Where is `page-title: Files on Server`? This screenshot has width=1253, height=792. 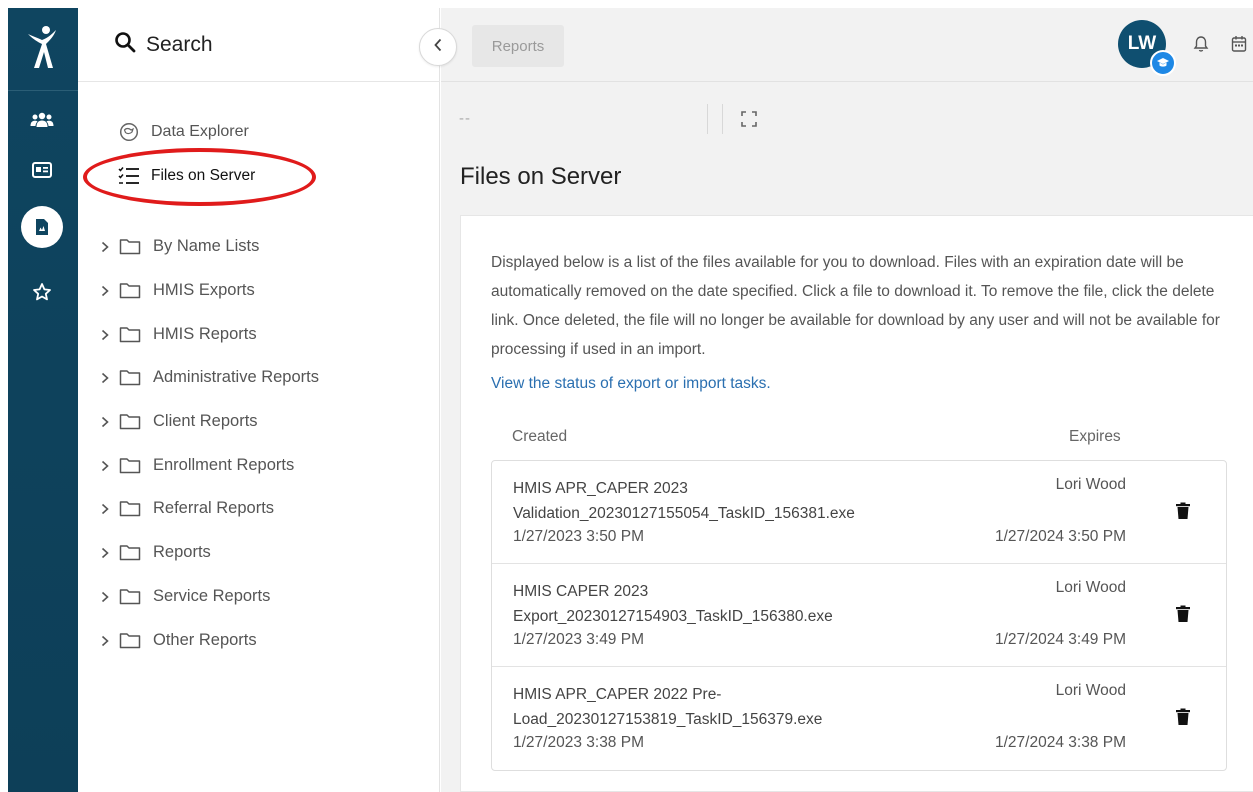
page-title: Files on Server is located at coordinates (541, 176).